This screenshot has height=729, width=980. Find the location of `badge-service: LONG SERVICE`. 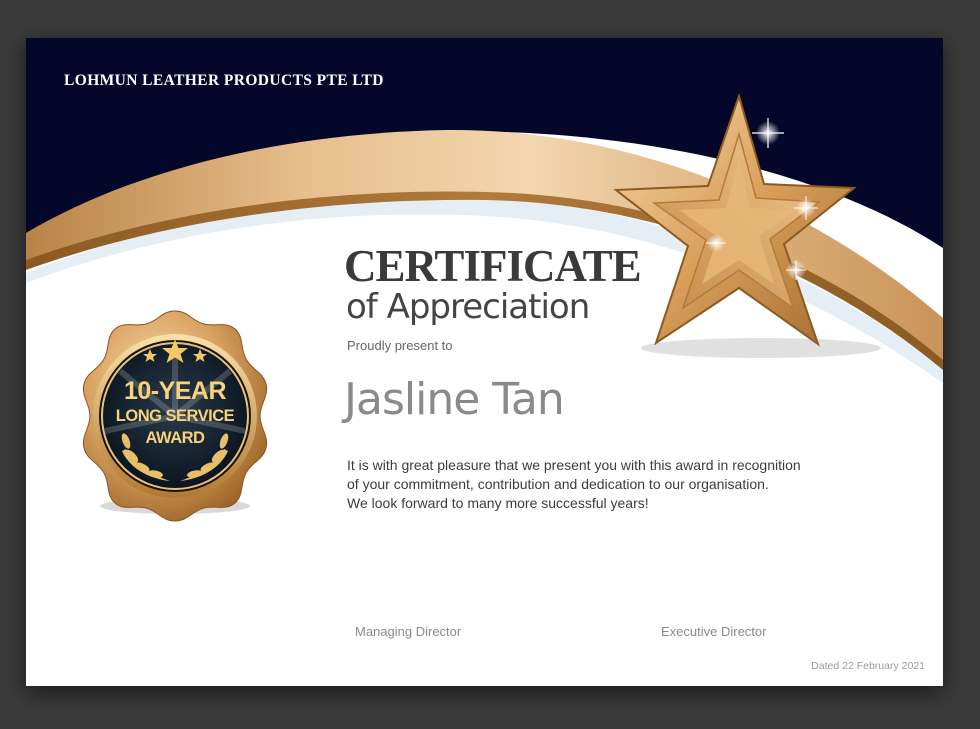

badge-service: LONG SERVICE is located at coordinates (175, 416).